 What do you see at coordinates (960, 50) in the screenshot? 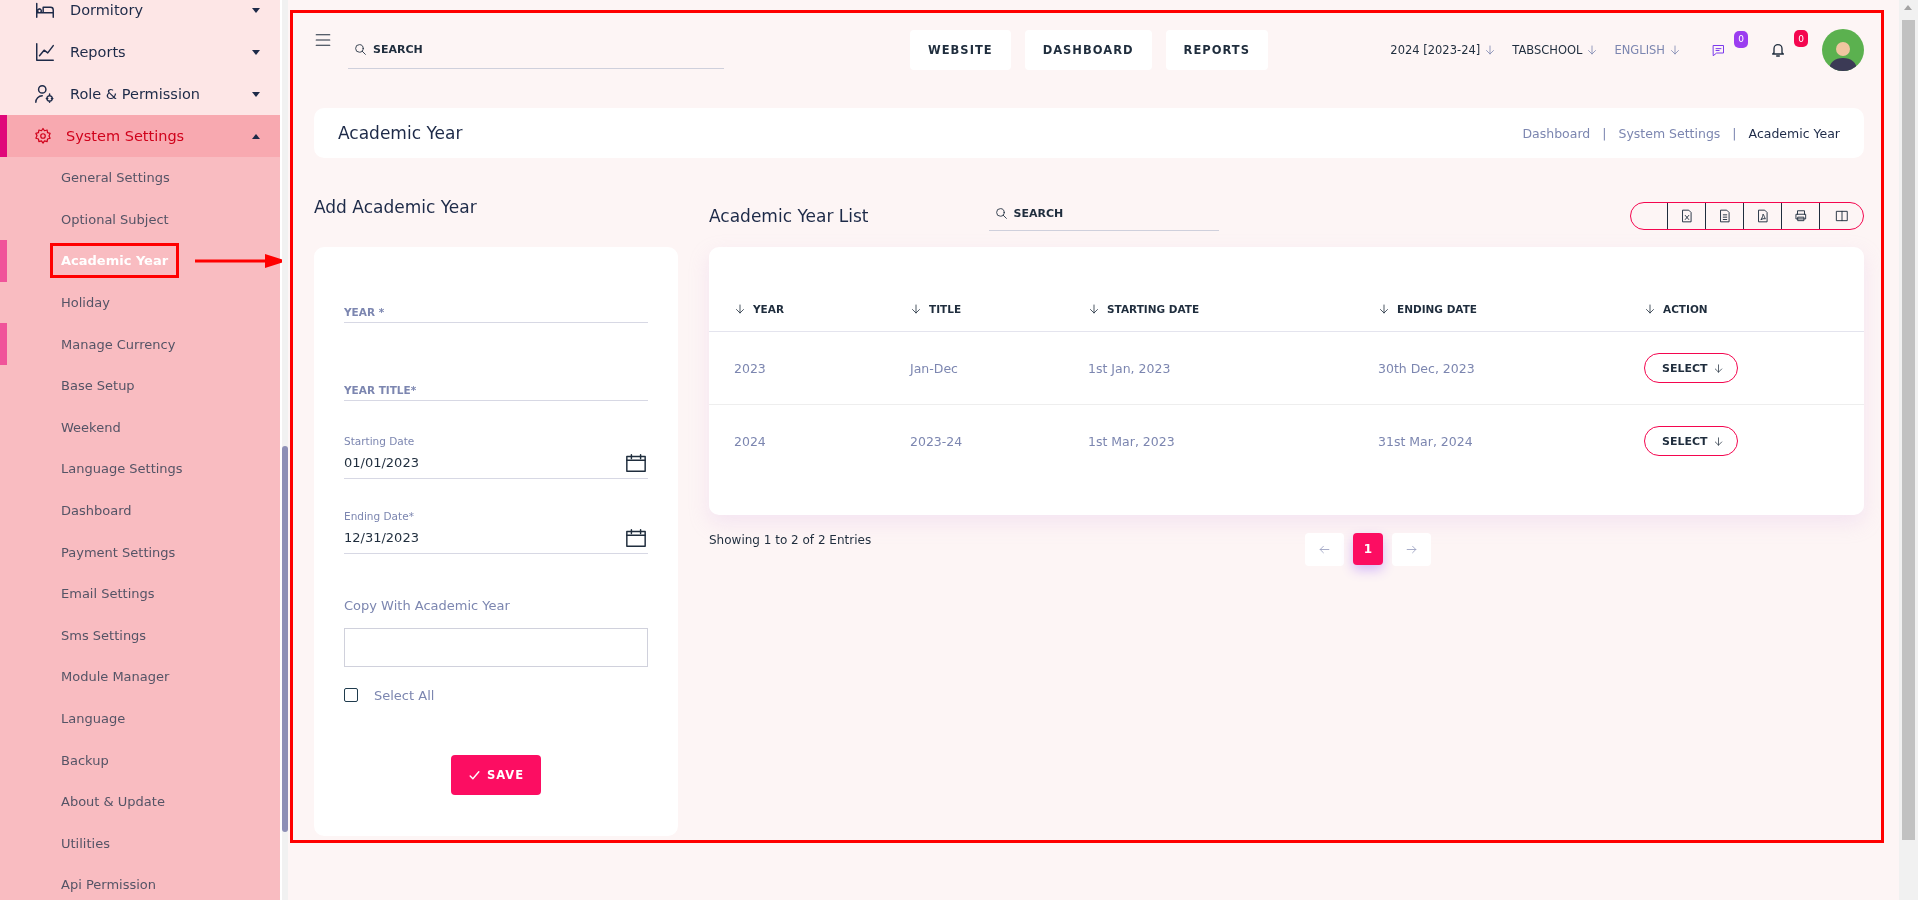
I see `nav-button: WEBSITE` at bounding box center [960, 50].